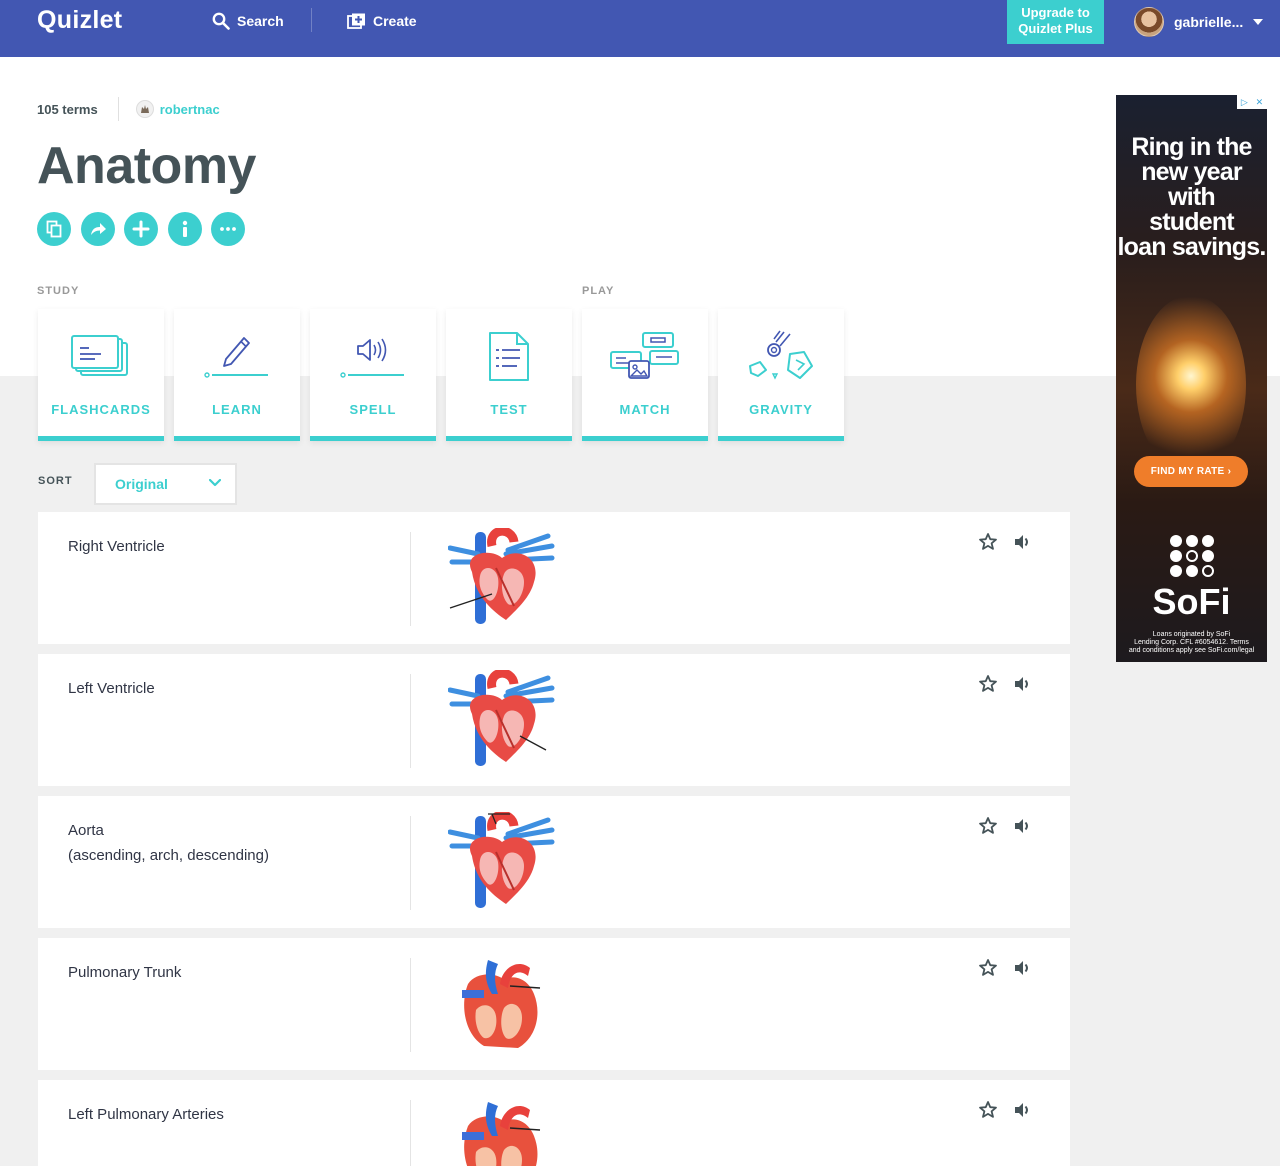 This screenshot has height=1166, width=1280. I want to click on create-label: Create, so click(395, 20).